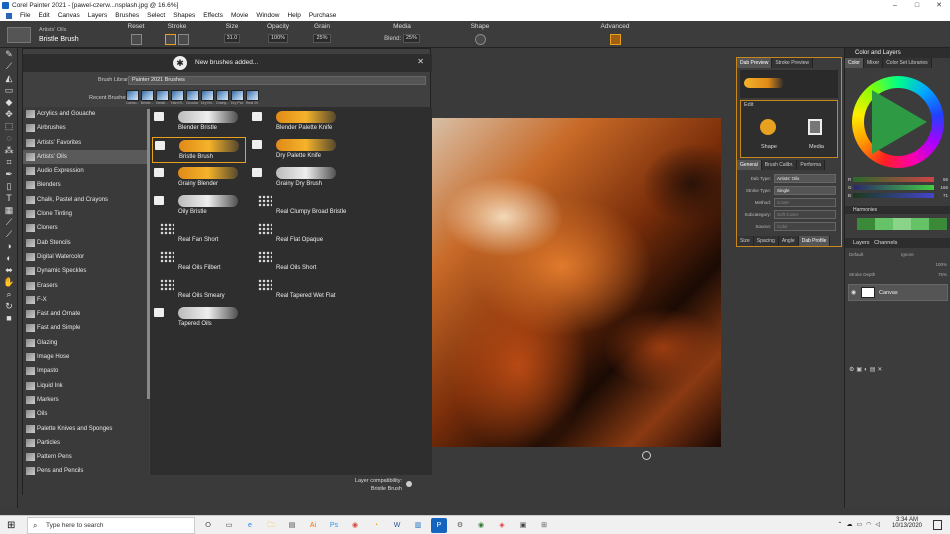 This screenshot has width=950, height=534. What do you see at coordinates (9, 306) in the screenshot?
I see `rotate-page-icon: ↻` at bounding box center [9, 306].